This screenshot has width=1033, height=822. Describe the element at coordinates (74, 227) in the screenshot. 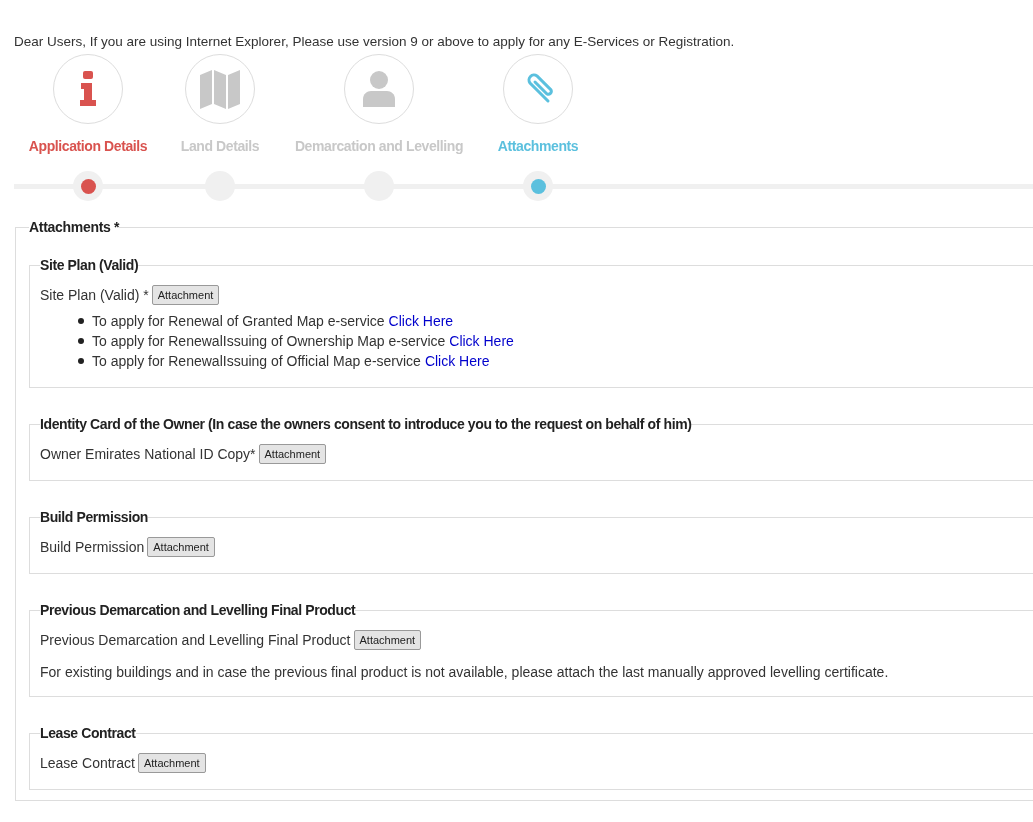

I see `attachments-legend: Attachments *` at that location.